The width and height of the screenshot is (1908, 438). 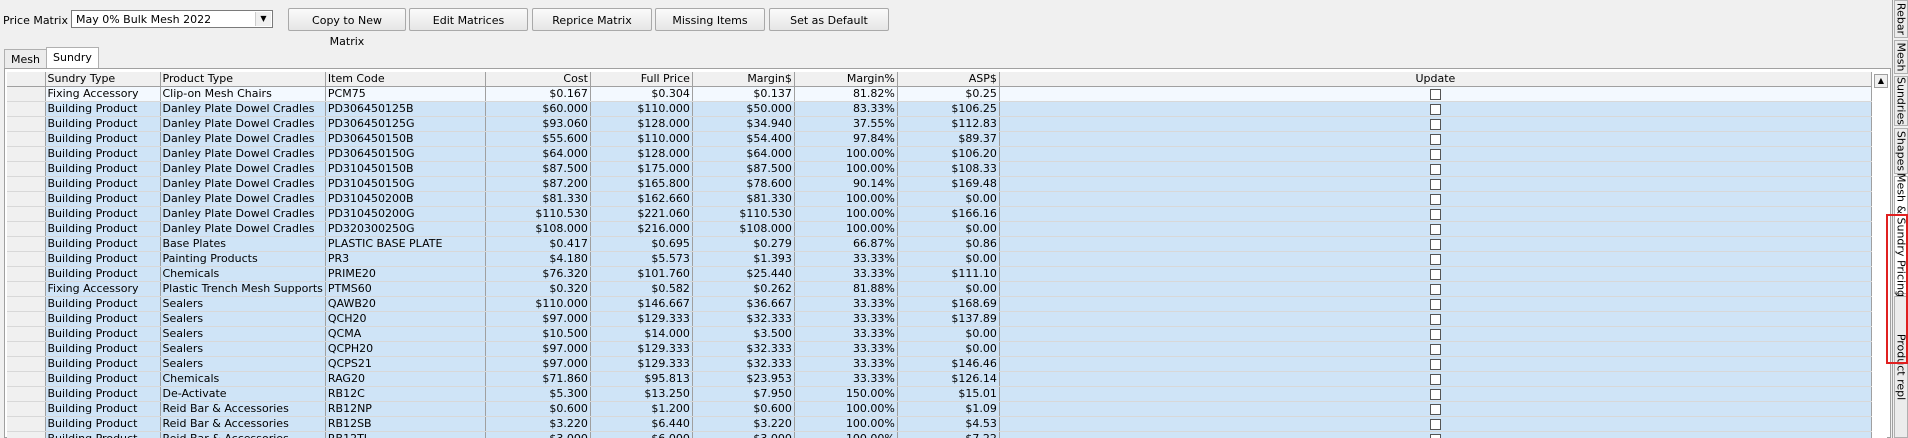 I want to click on table-cell: $162.660, so click(x=641, y=199).